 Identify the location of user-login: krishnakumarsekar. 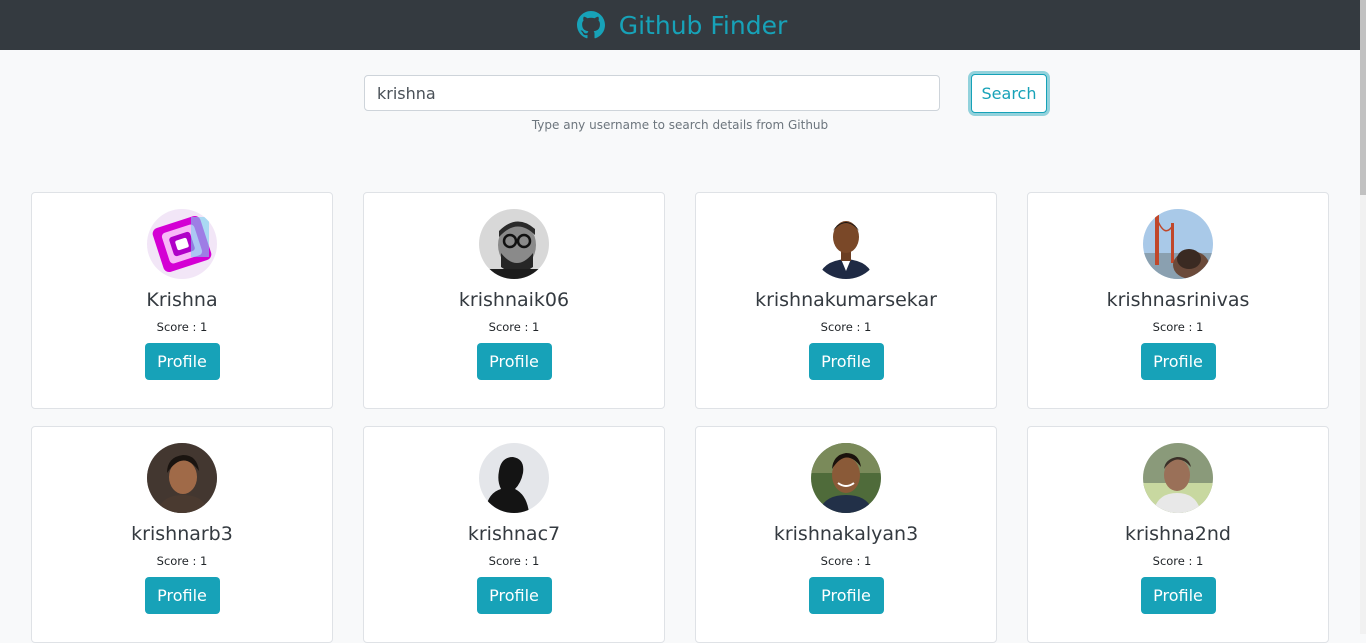
(846, 300).